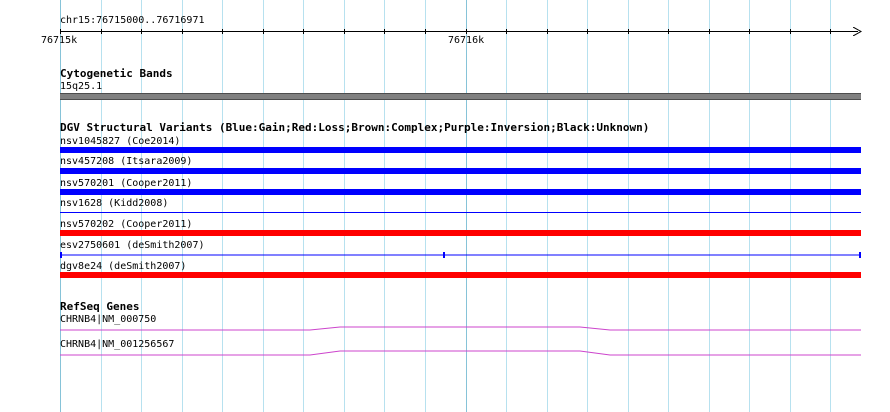 The height and width of the screenshot is (412, 890). I want to click on variant-label: dgv8e24 (deSmith2007), so click(123, 266).